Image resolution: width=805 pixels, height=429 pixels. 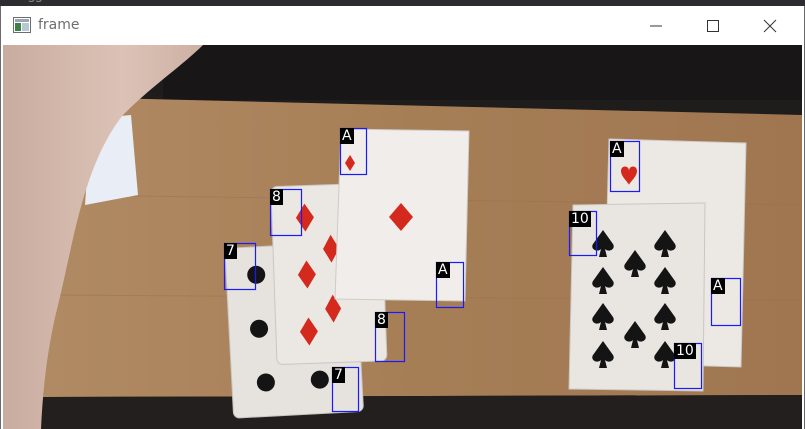 I want to click on close-icon, so click(x=770, y=26).